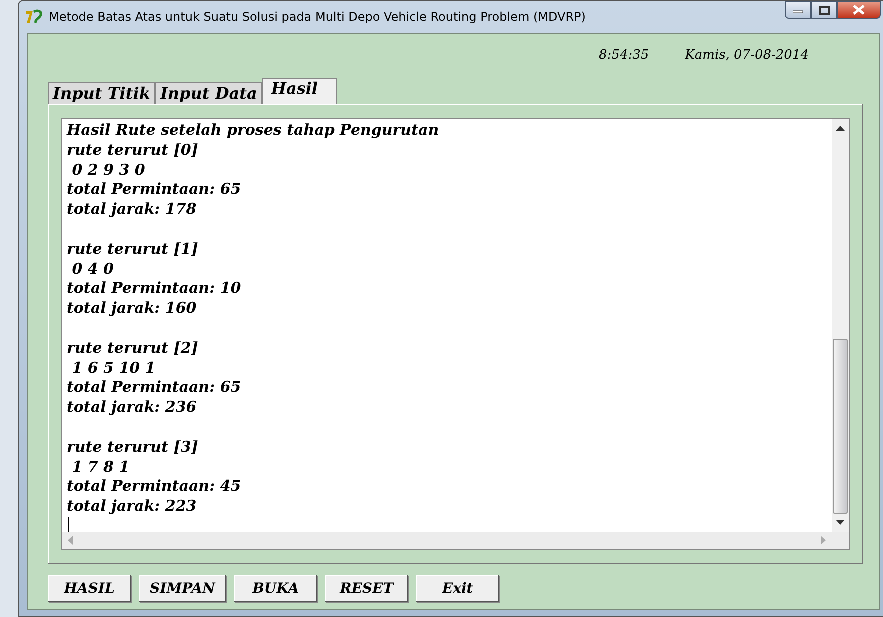 This screenshot has height=617, width=883. What do you see at coordinates (68, 524) in the screenshot?
I see `text-cursor` at bounding box center [68, 524].